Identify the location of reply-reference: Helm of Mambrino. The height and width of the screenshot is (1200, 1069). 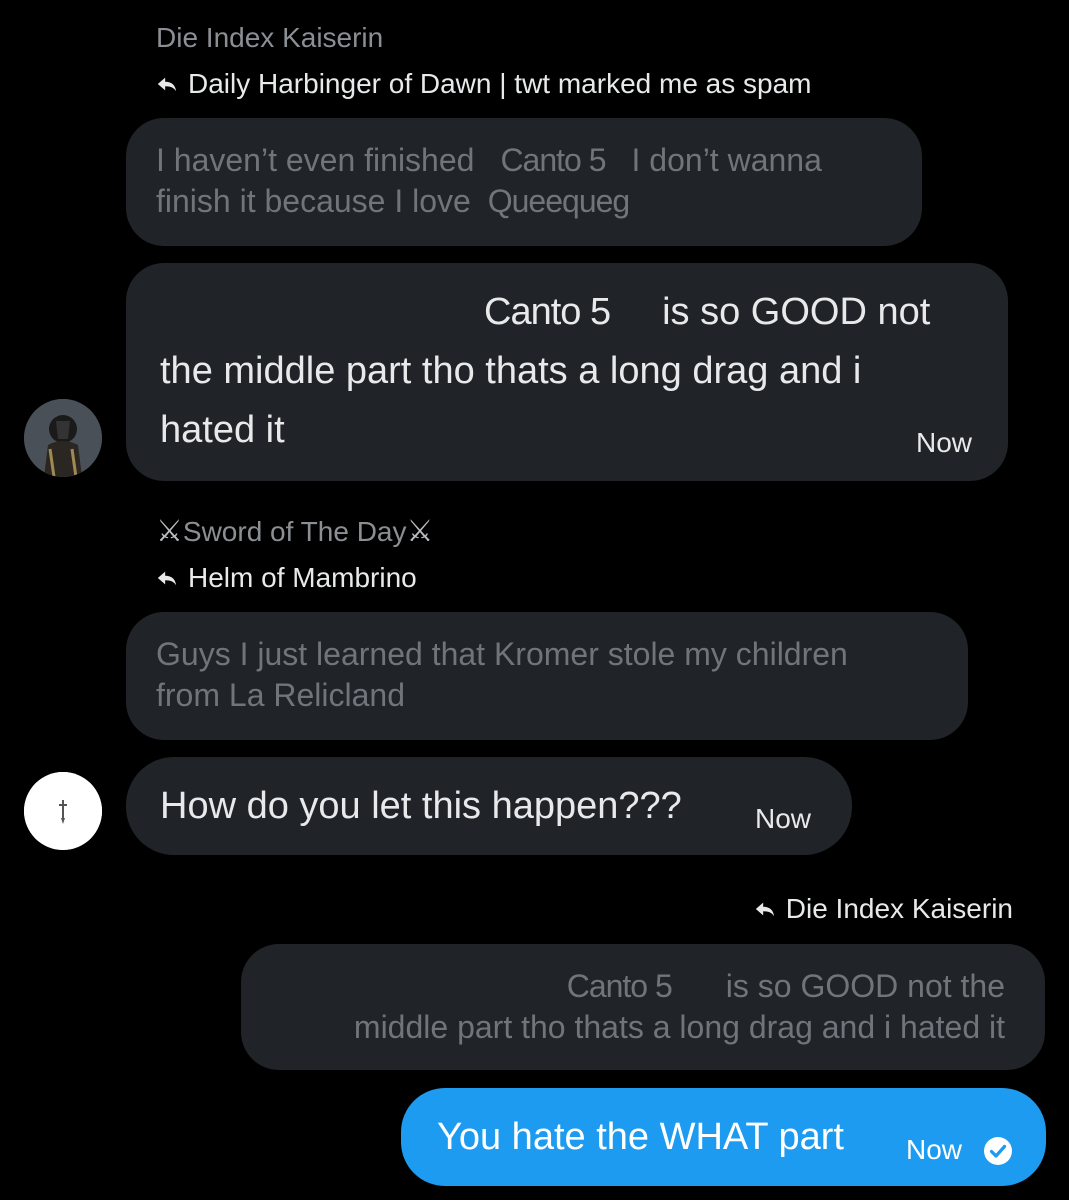
(286, 578).